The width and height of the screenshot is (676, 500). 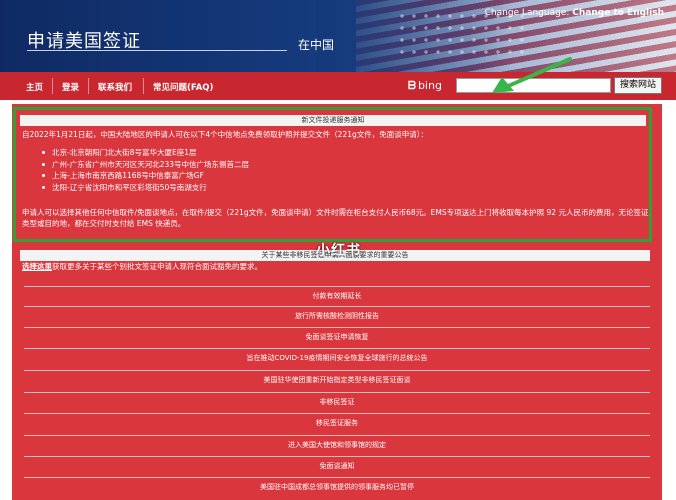 I want to click on list-item: 沈阳-辽宁省沈阳市和平区彩塔街50号南湖支行, so click(x=145, y=188).